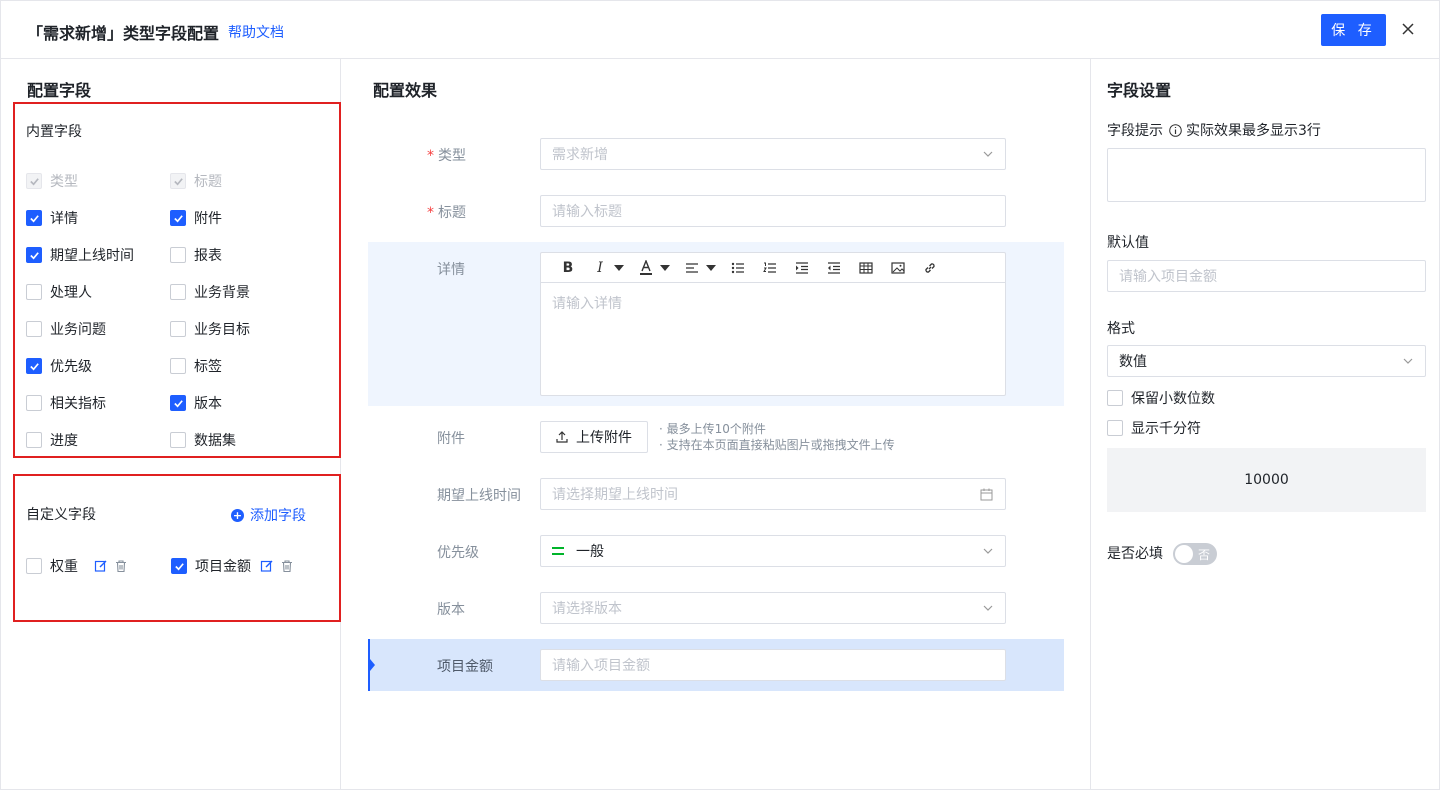 This screenshot has height=790, width=1440. What do you see at coordinates (558, 551) in the screenshot?
I see `priority-normal-icon` at bounding box center [558, 551].